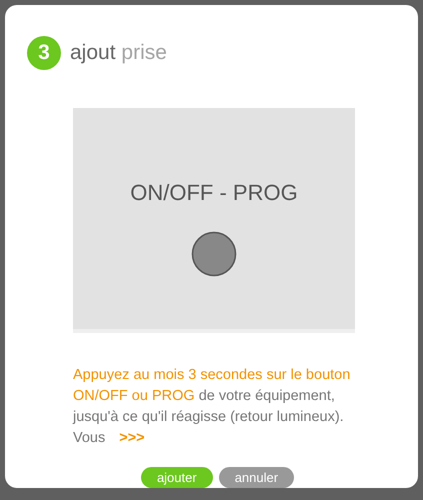 Image resolution: width=423 pixels, height=500 pixels. What do you see at coordinates (214, 193) in the screenshot?
I see `device-label: ON/OFF - PROG` at bounding box center [214, 193].